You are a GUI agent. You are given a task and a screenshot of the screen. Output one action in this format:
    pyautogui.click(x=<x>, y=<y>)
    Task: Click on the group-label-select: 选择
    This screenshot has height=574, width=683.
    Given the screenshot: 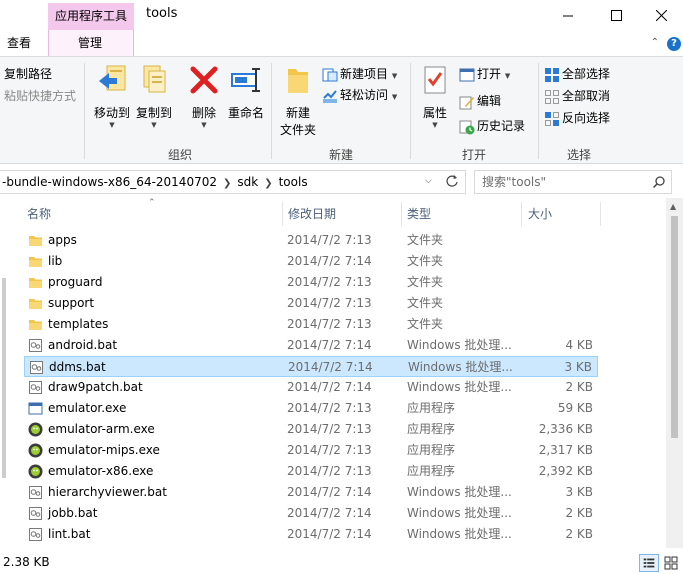 What is the action you would take?
    pyautogui.click(x=578, y=155)
    